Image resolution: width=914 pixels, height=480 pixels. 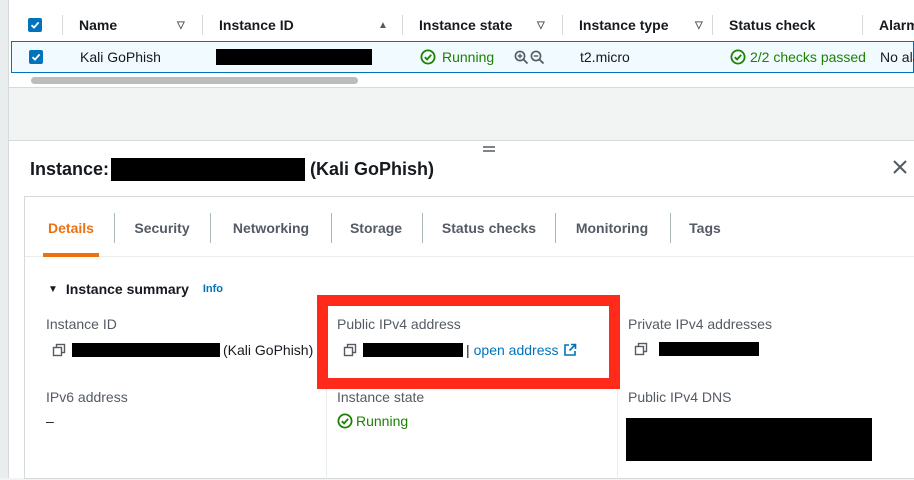 What do you see at coordinates (268, 350) in the screenshot?
I see `instance-id-suffix: (Kali GoPhish)` at bounding box center [268, 350].